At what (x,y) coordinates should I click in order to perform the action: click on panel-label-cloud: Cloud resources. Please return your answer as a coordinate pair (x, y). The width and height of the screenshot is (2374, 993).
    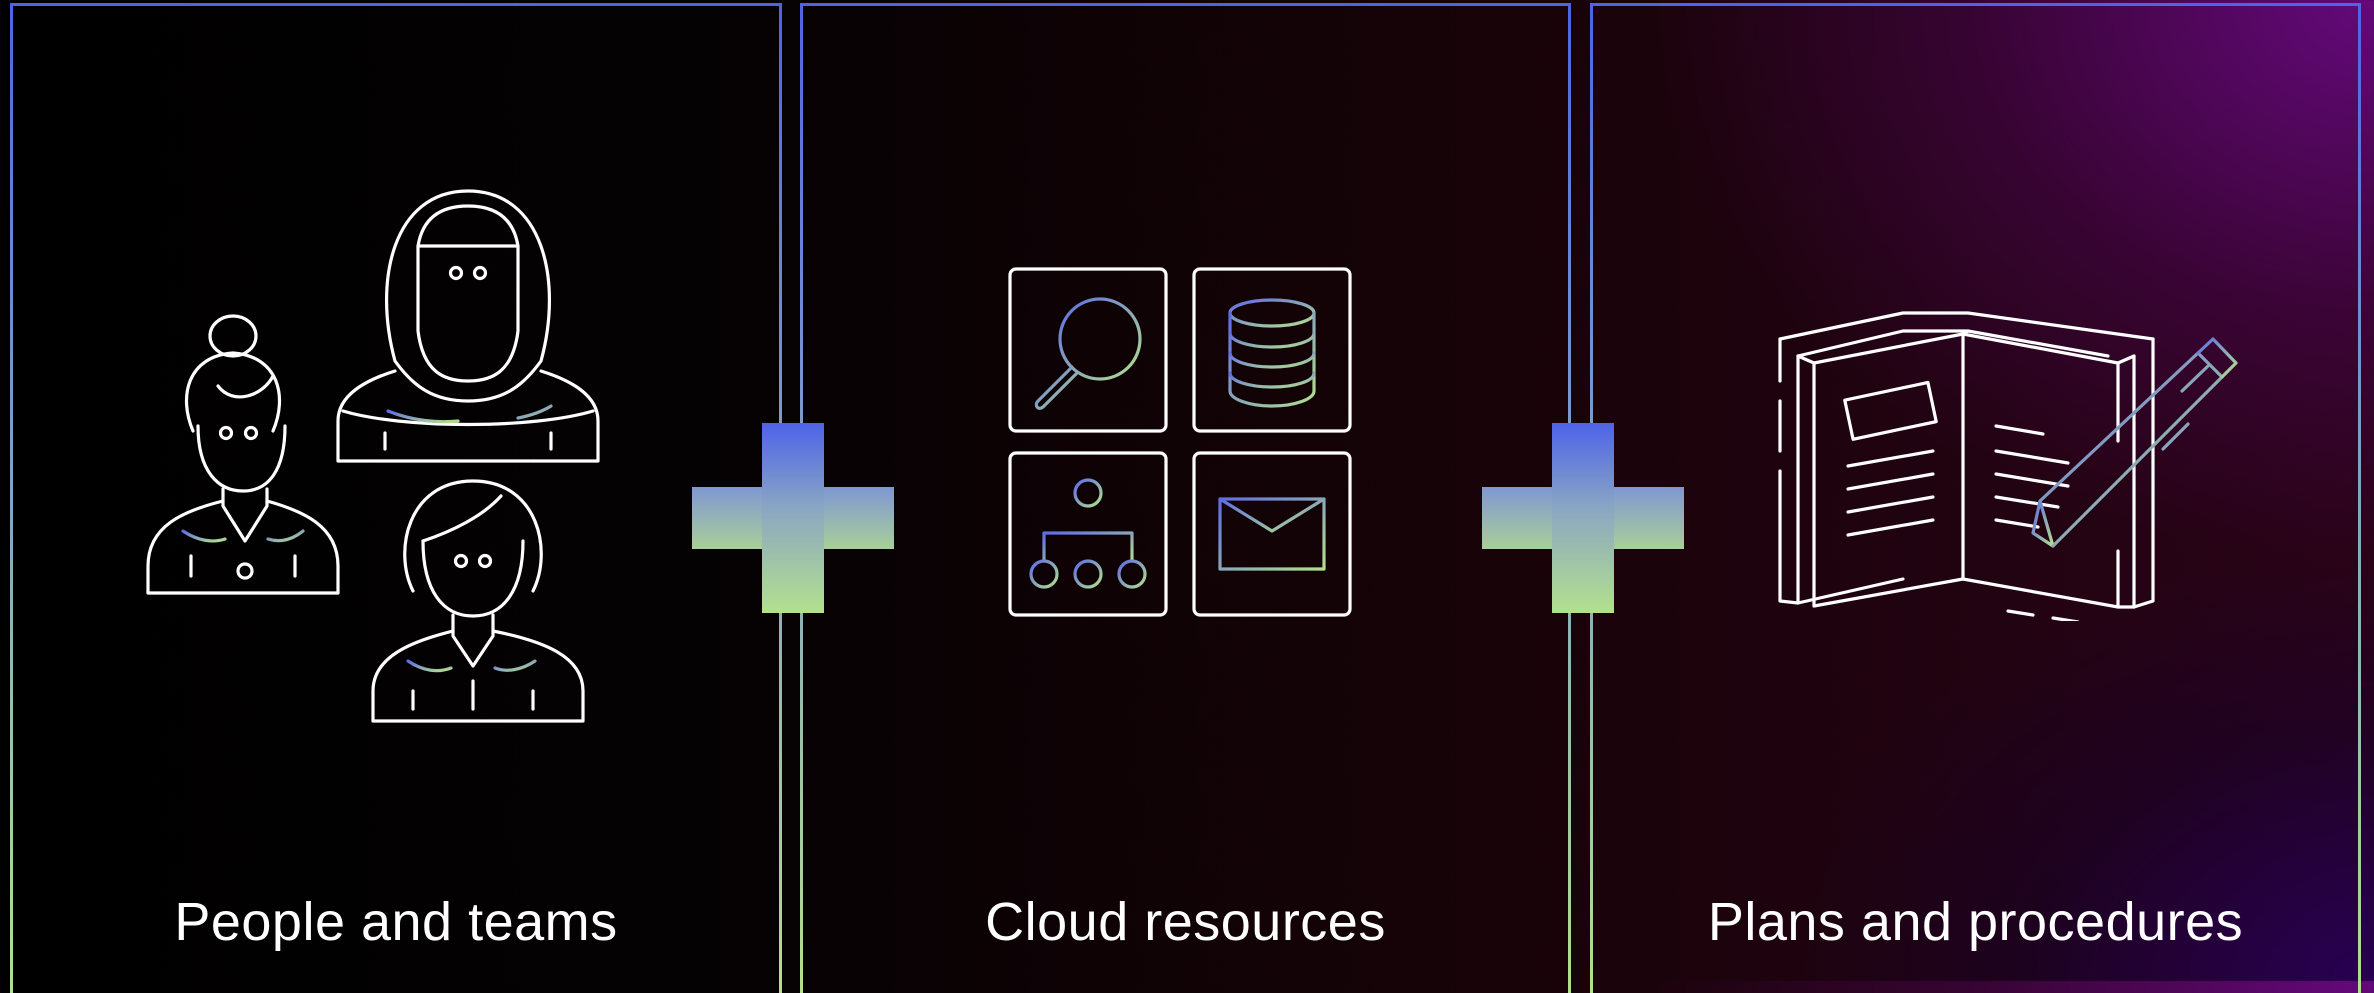
    Looking at the image, I should click on (1185, 922).